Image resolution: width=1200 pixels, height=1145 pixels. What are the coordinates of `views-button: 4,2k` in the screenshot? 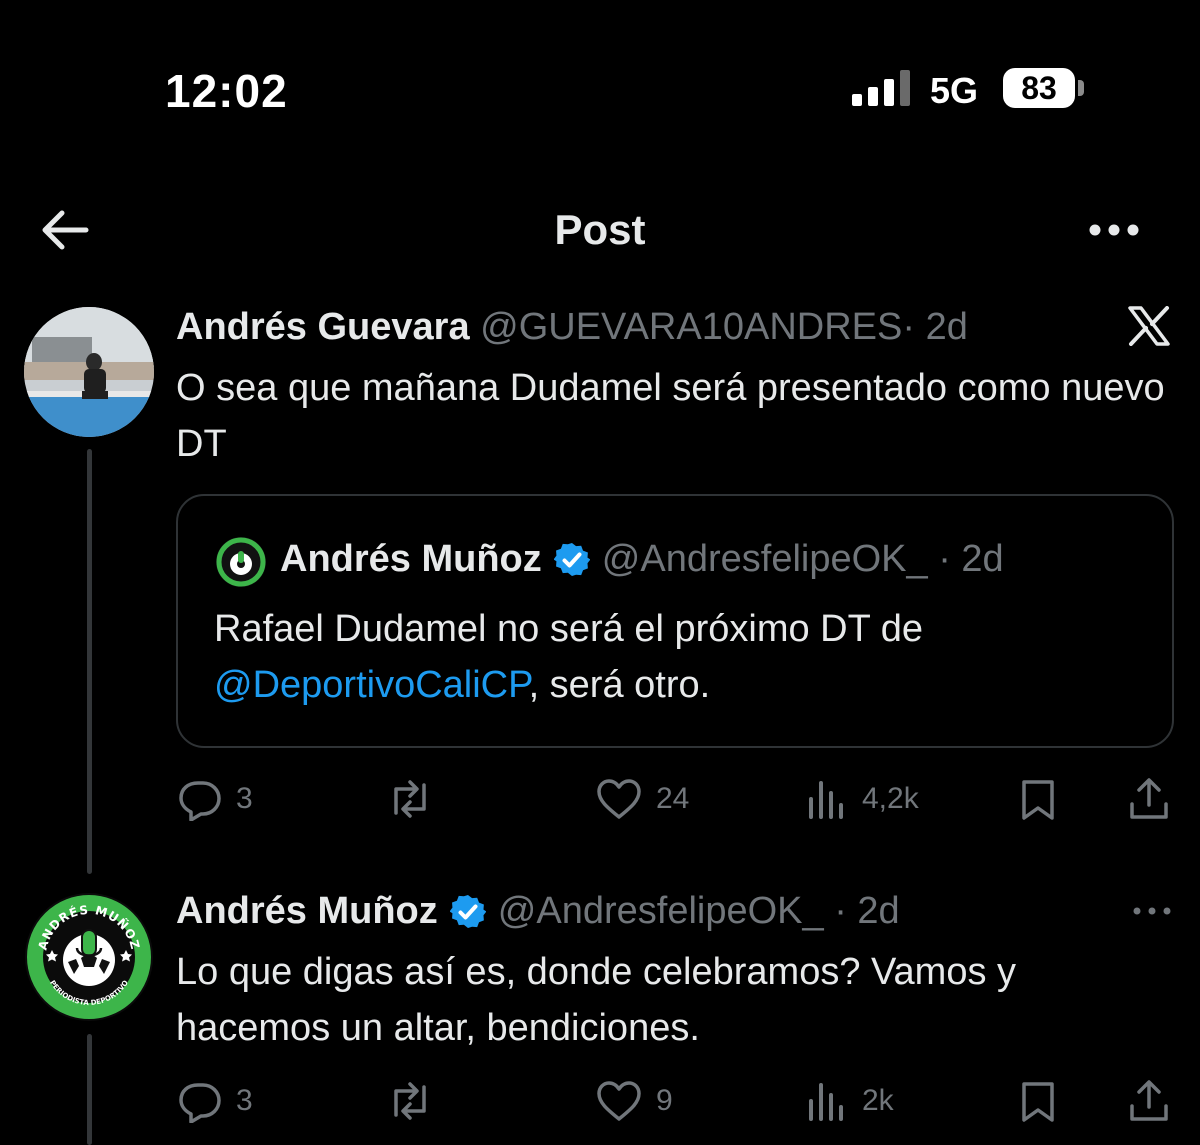 It's located at (862, 799).